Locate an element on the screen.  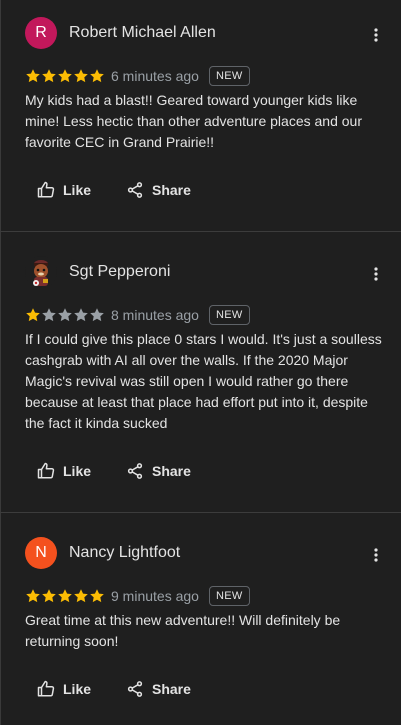
rating-row: 8 minutes ago NEW is located at coordinates (137, 315).